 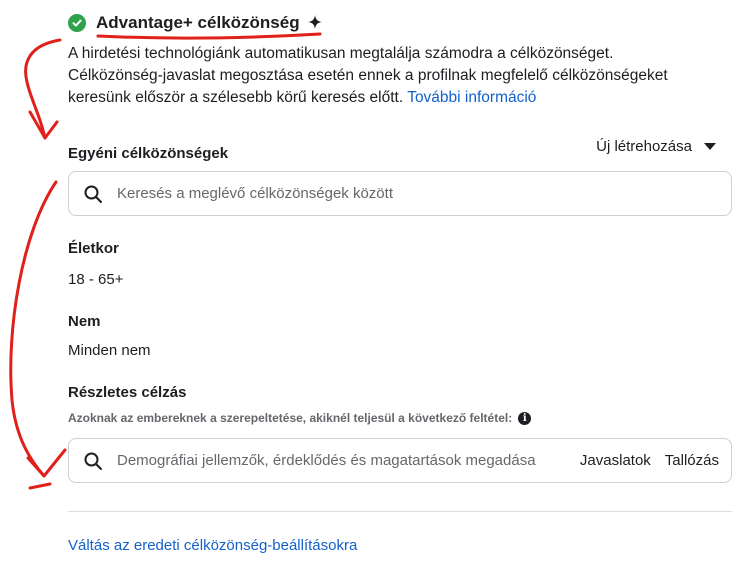 I want to click on sparkle-icon, so click(x=314, y=23).